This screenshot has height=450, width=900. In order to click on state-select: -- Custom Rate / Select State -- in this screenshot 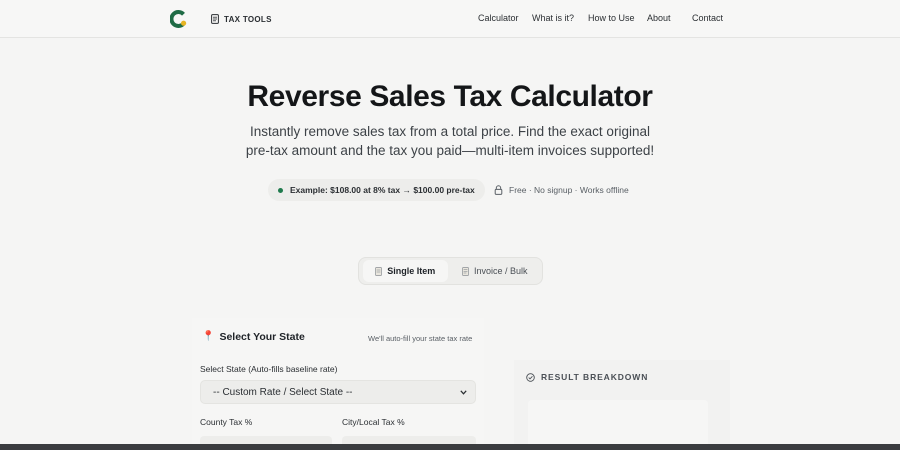, I will do `click(338, 392)`.